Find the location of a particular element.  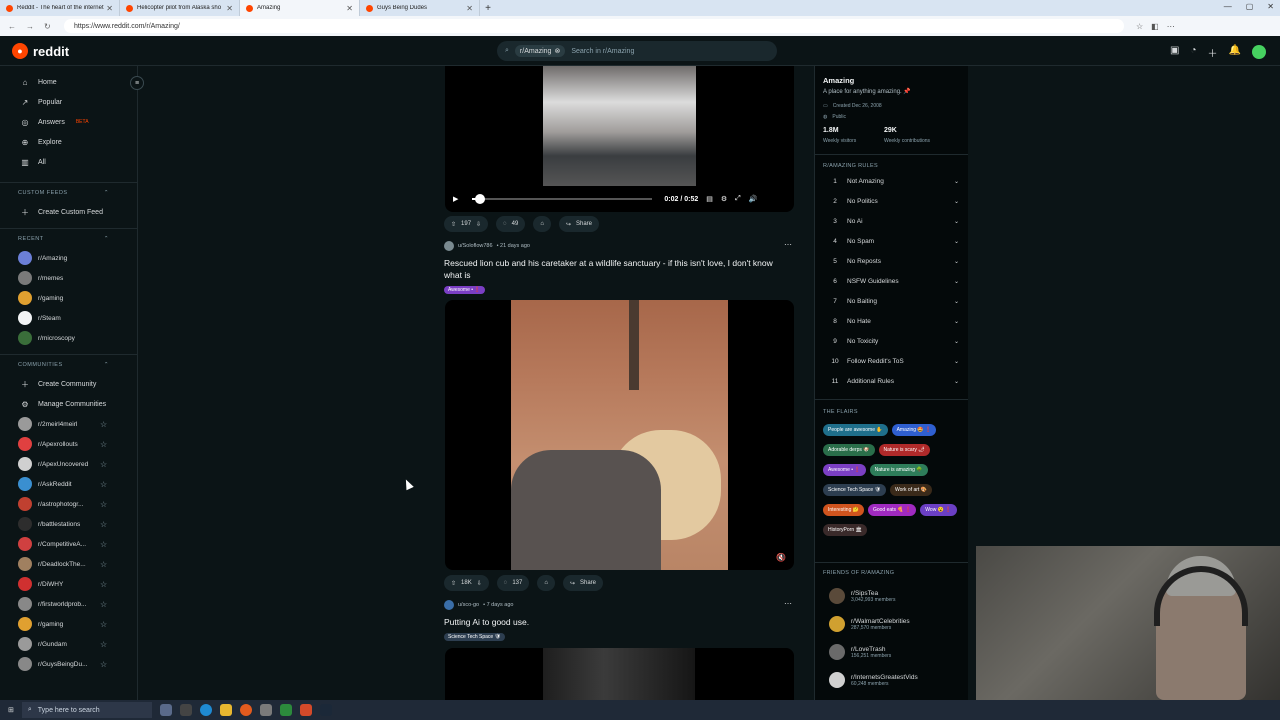

custom-feeds-header: CUSTOM FEEDS ⌃ is located at coordinates (68, 192).